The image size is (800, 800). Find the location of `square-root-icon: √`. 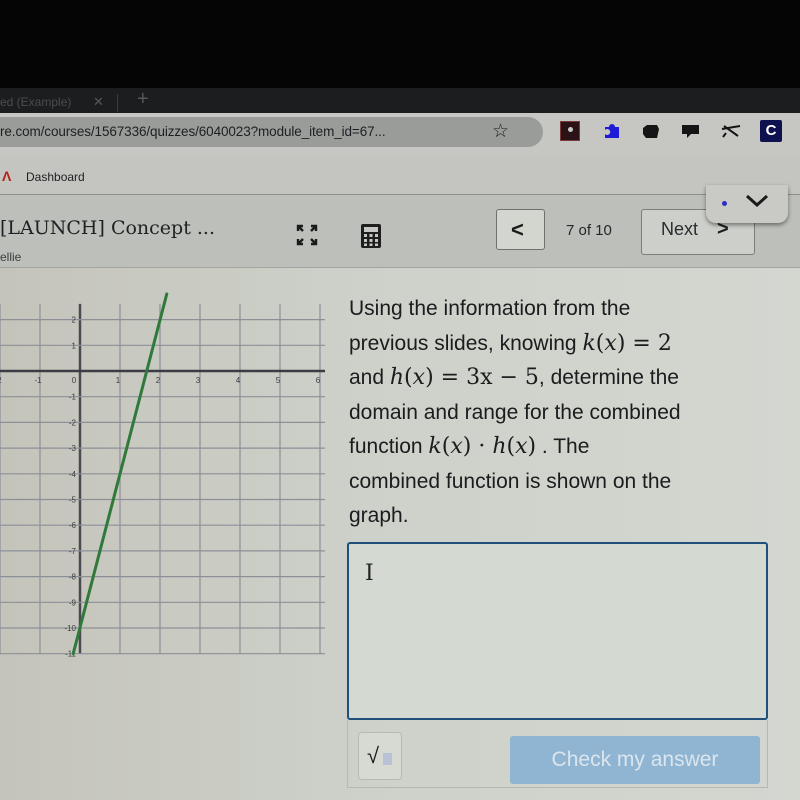

square-root-icon: √ is located at coordinates (373, 755).